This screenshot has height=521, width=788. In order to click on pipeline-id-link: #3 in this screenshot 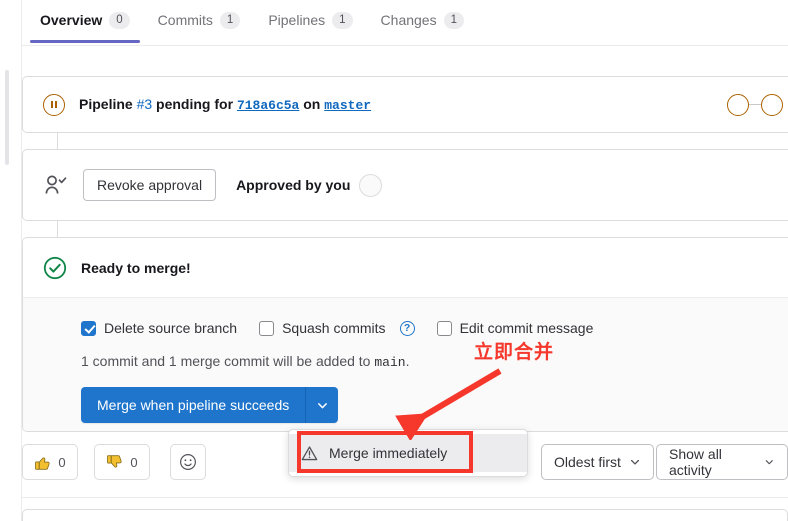, I will do `click(145, 104)`.